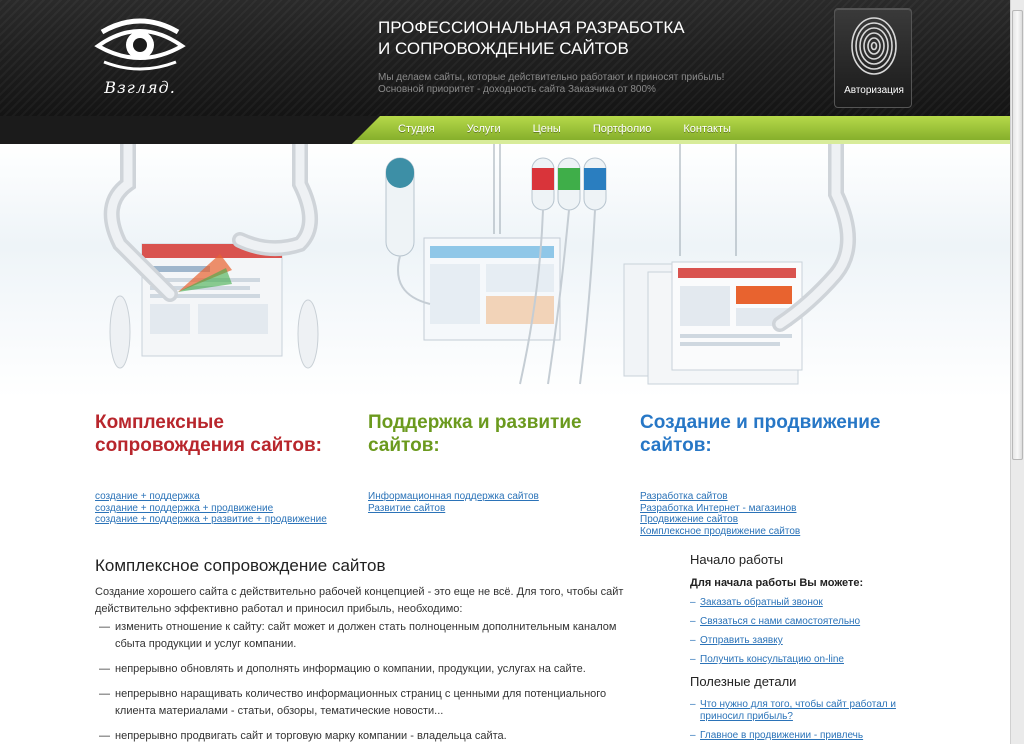 This screenshot has height=744, width=1024. Describe the element at coordinates (211, 497) in the screenshot. I see `list-item: создание + поддержка` at that location.